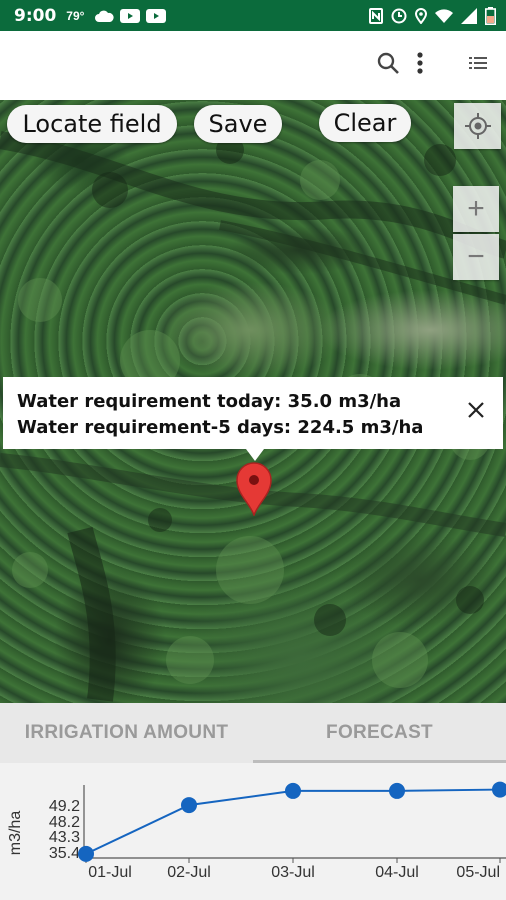  What do you see at coordinates (64, 837) in the screenshot?
I see `y-tick-label: 43.3` at bounding box center [64, 837].